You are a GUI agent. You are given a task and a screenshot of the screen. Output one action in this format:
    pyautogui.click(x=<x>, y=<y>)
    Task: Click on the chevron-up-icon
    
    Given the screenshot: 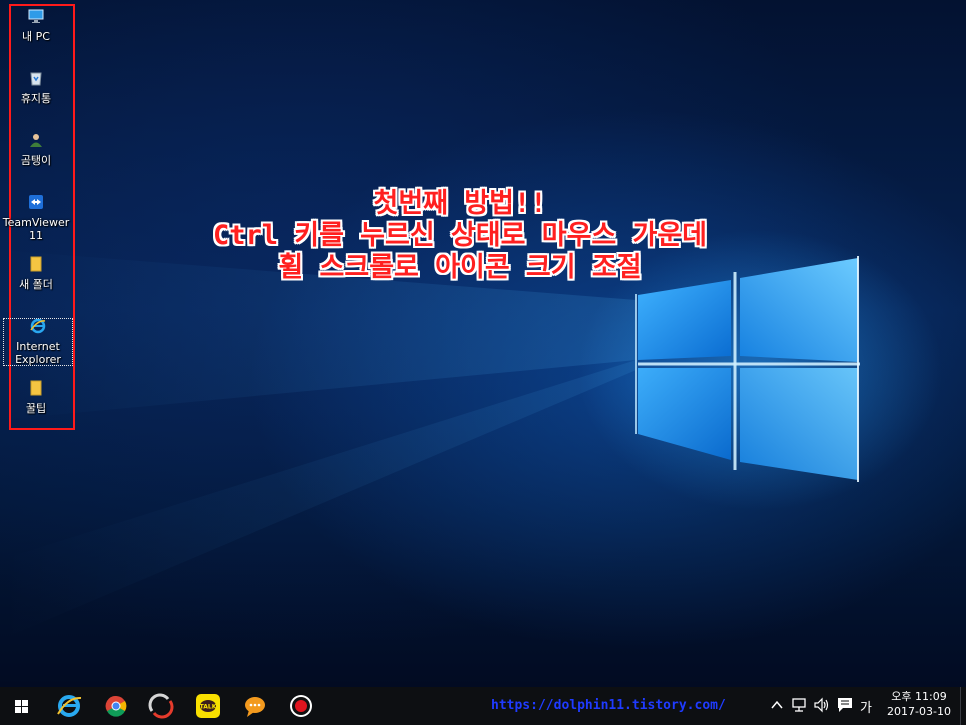 What is the action you would take?
    pyautogui.click(x=777, y=704)
    